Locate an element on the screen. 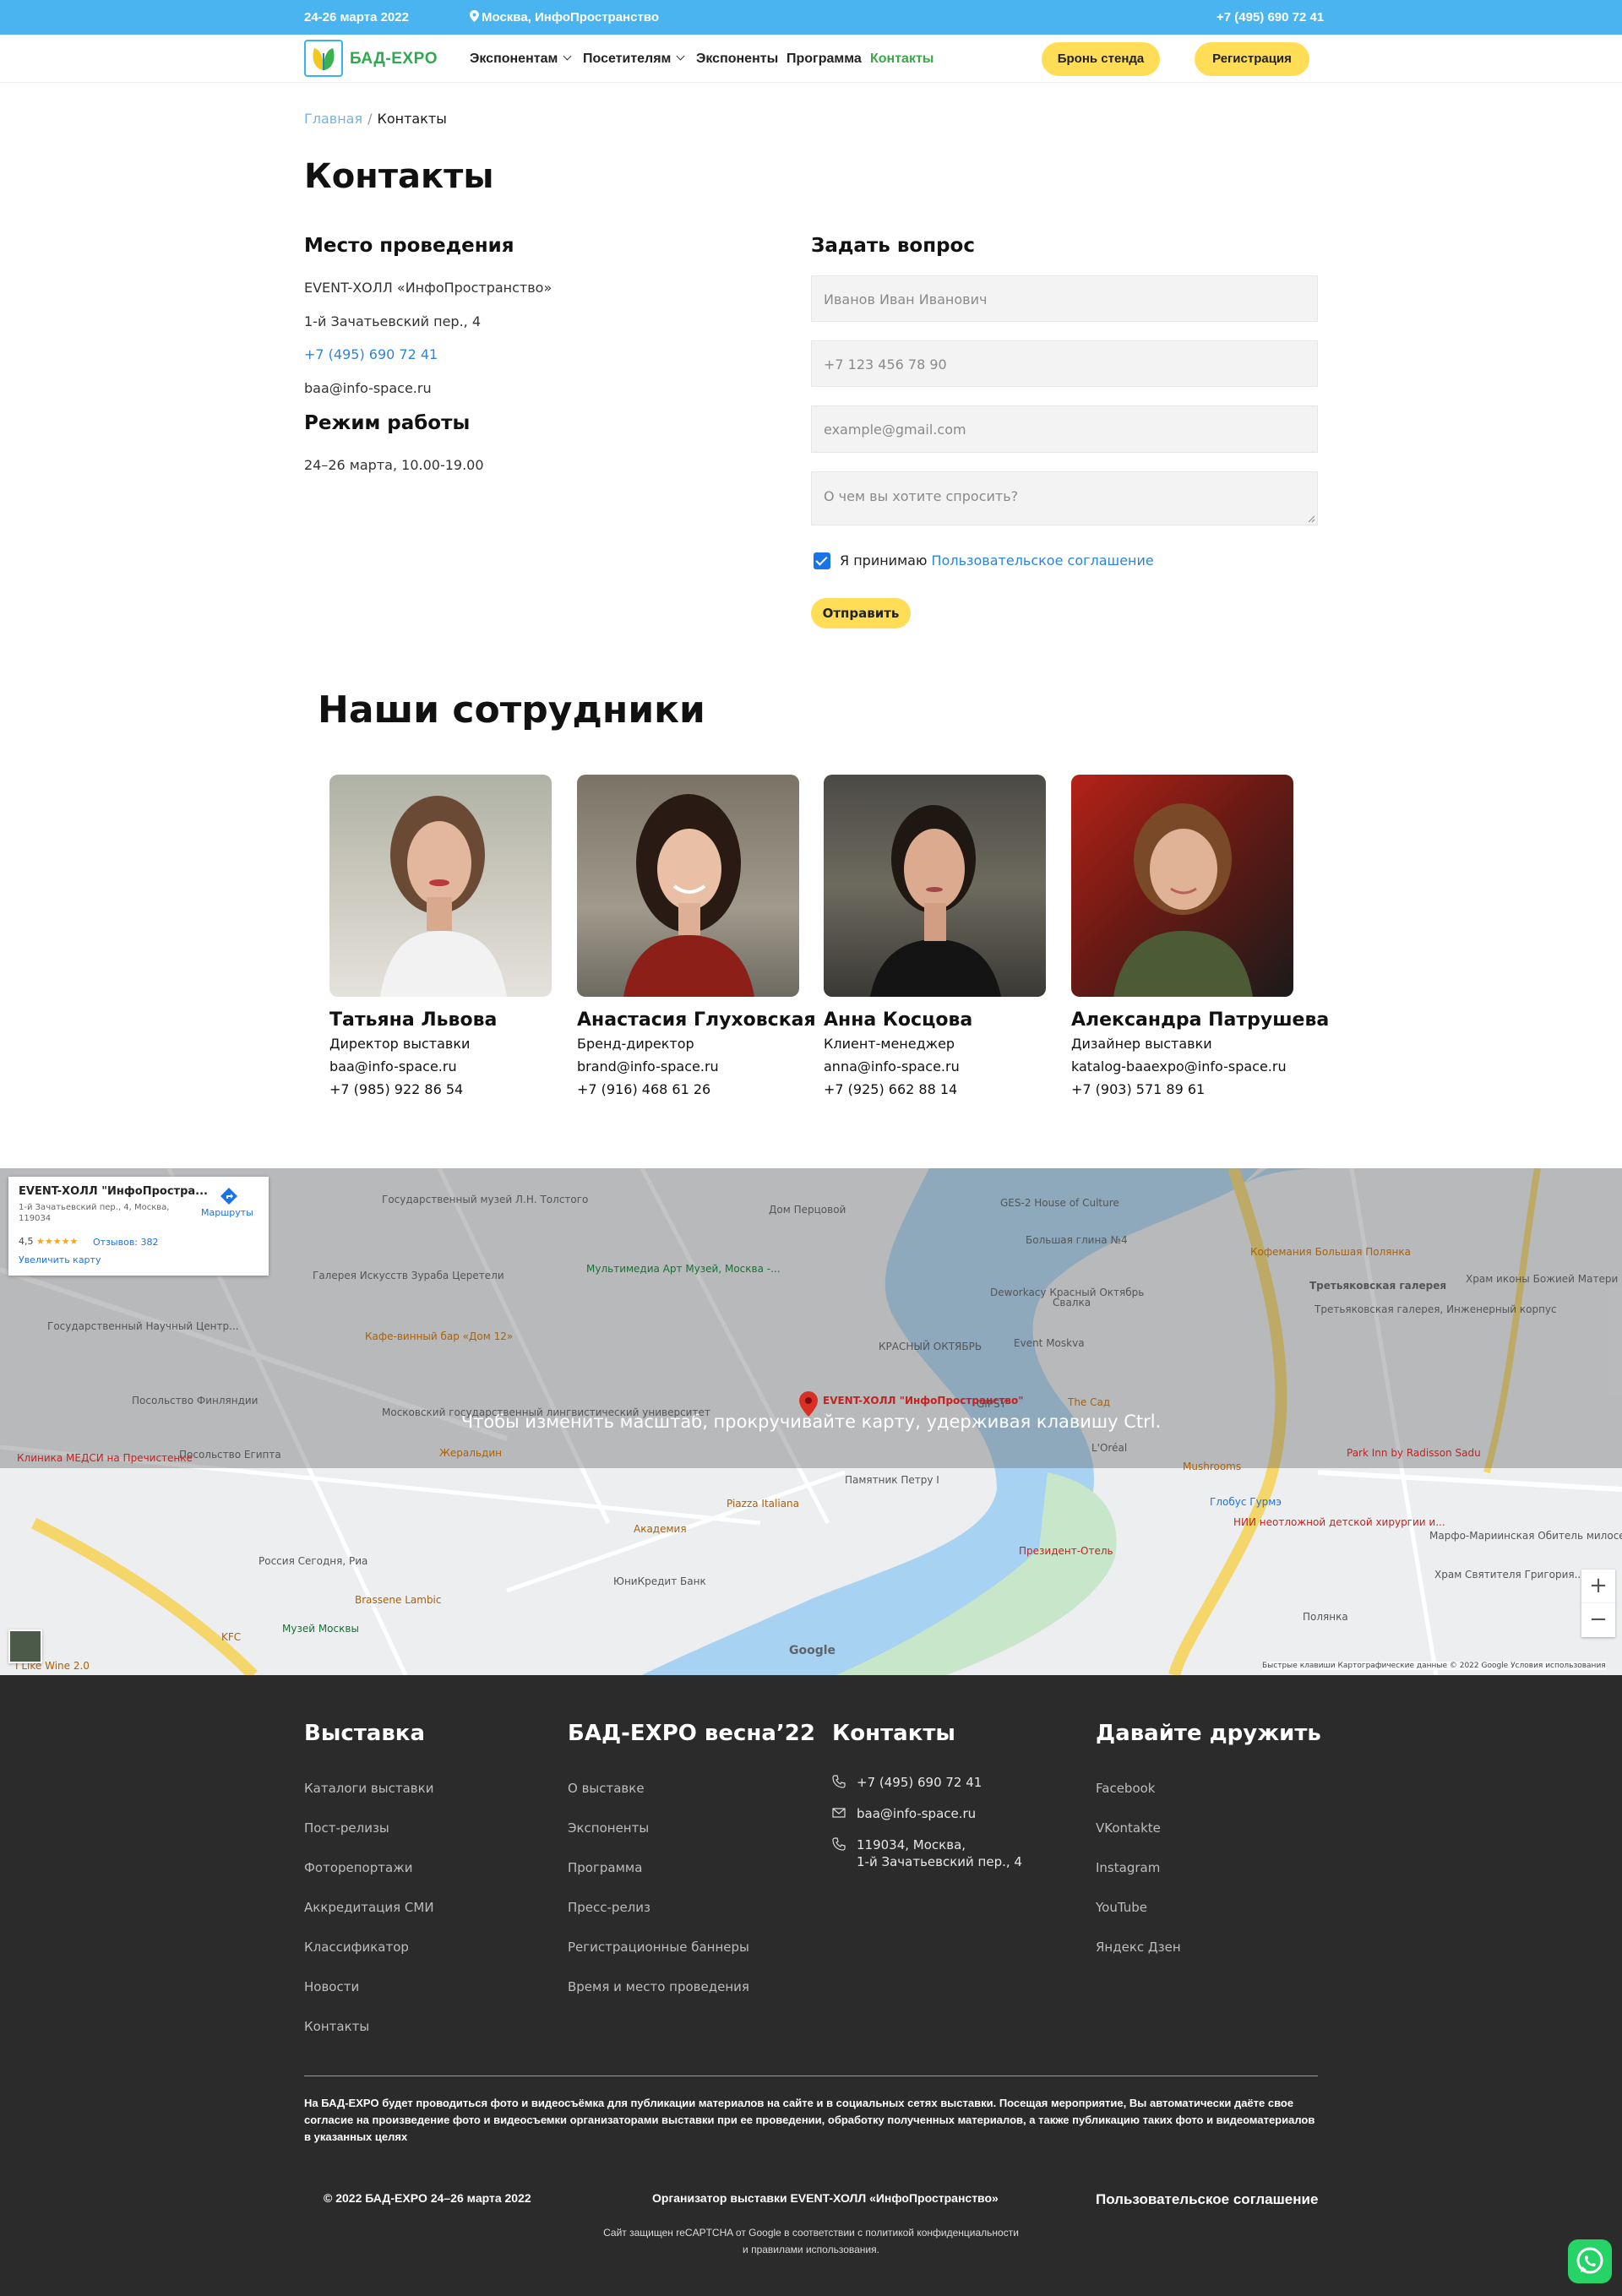 The width and height of the screenshot is (1622, 2296). footer-link: Пост-релизы is located at coordinates (347, 1828).